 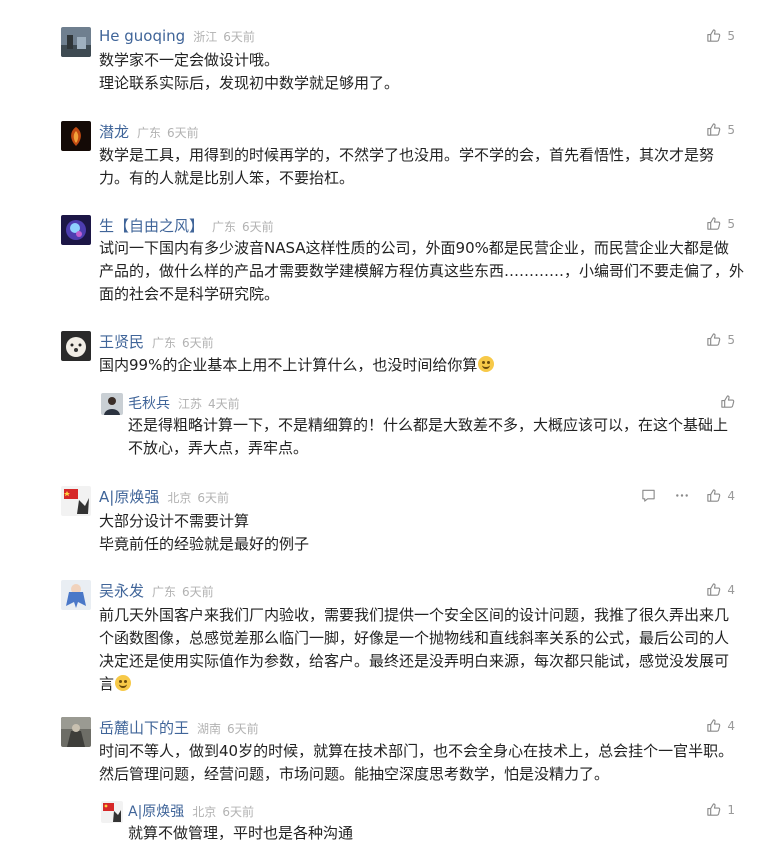 What do you see at coordinates (149, 403) in the screenshot?
I see `username: 毛秋兵` at bounding box center [149, 403].